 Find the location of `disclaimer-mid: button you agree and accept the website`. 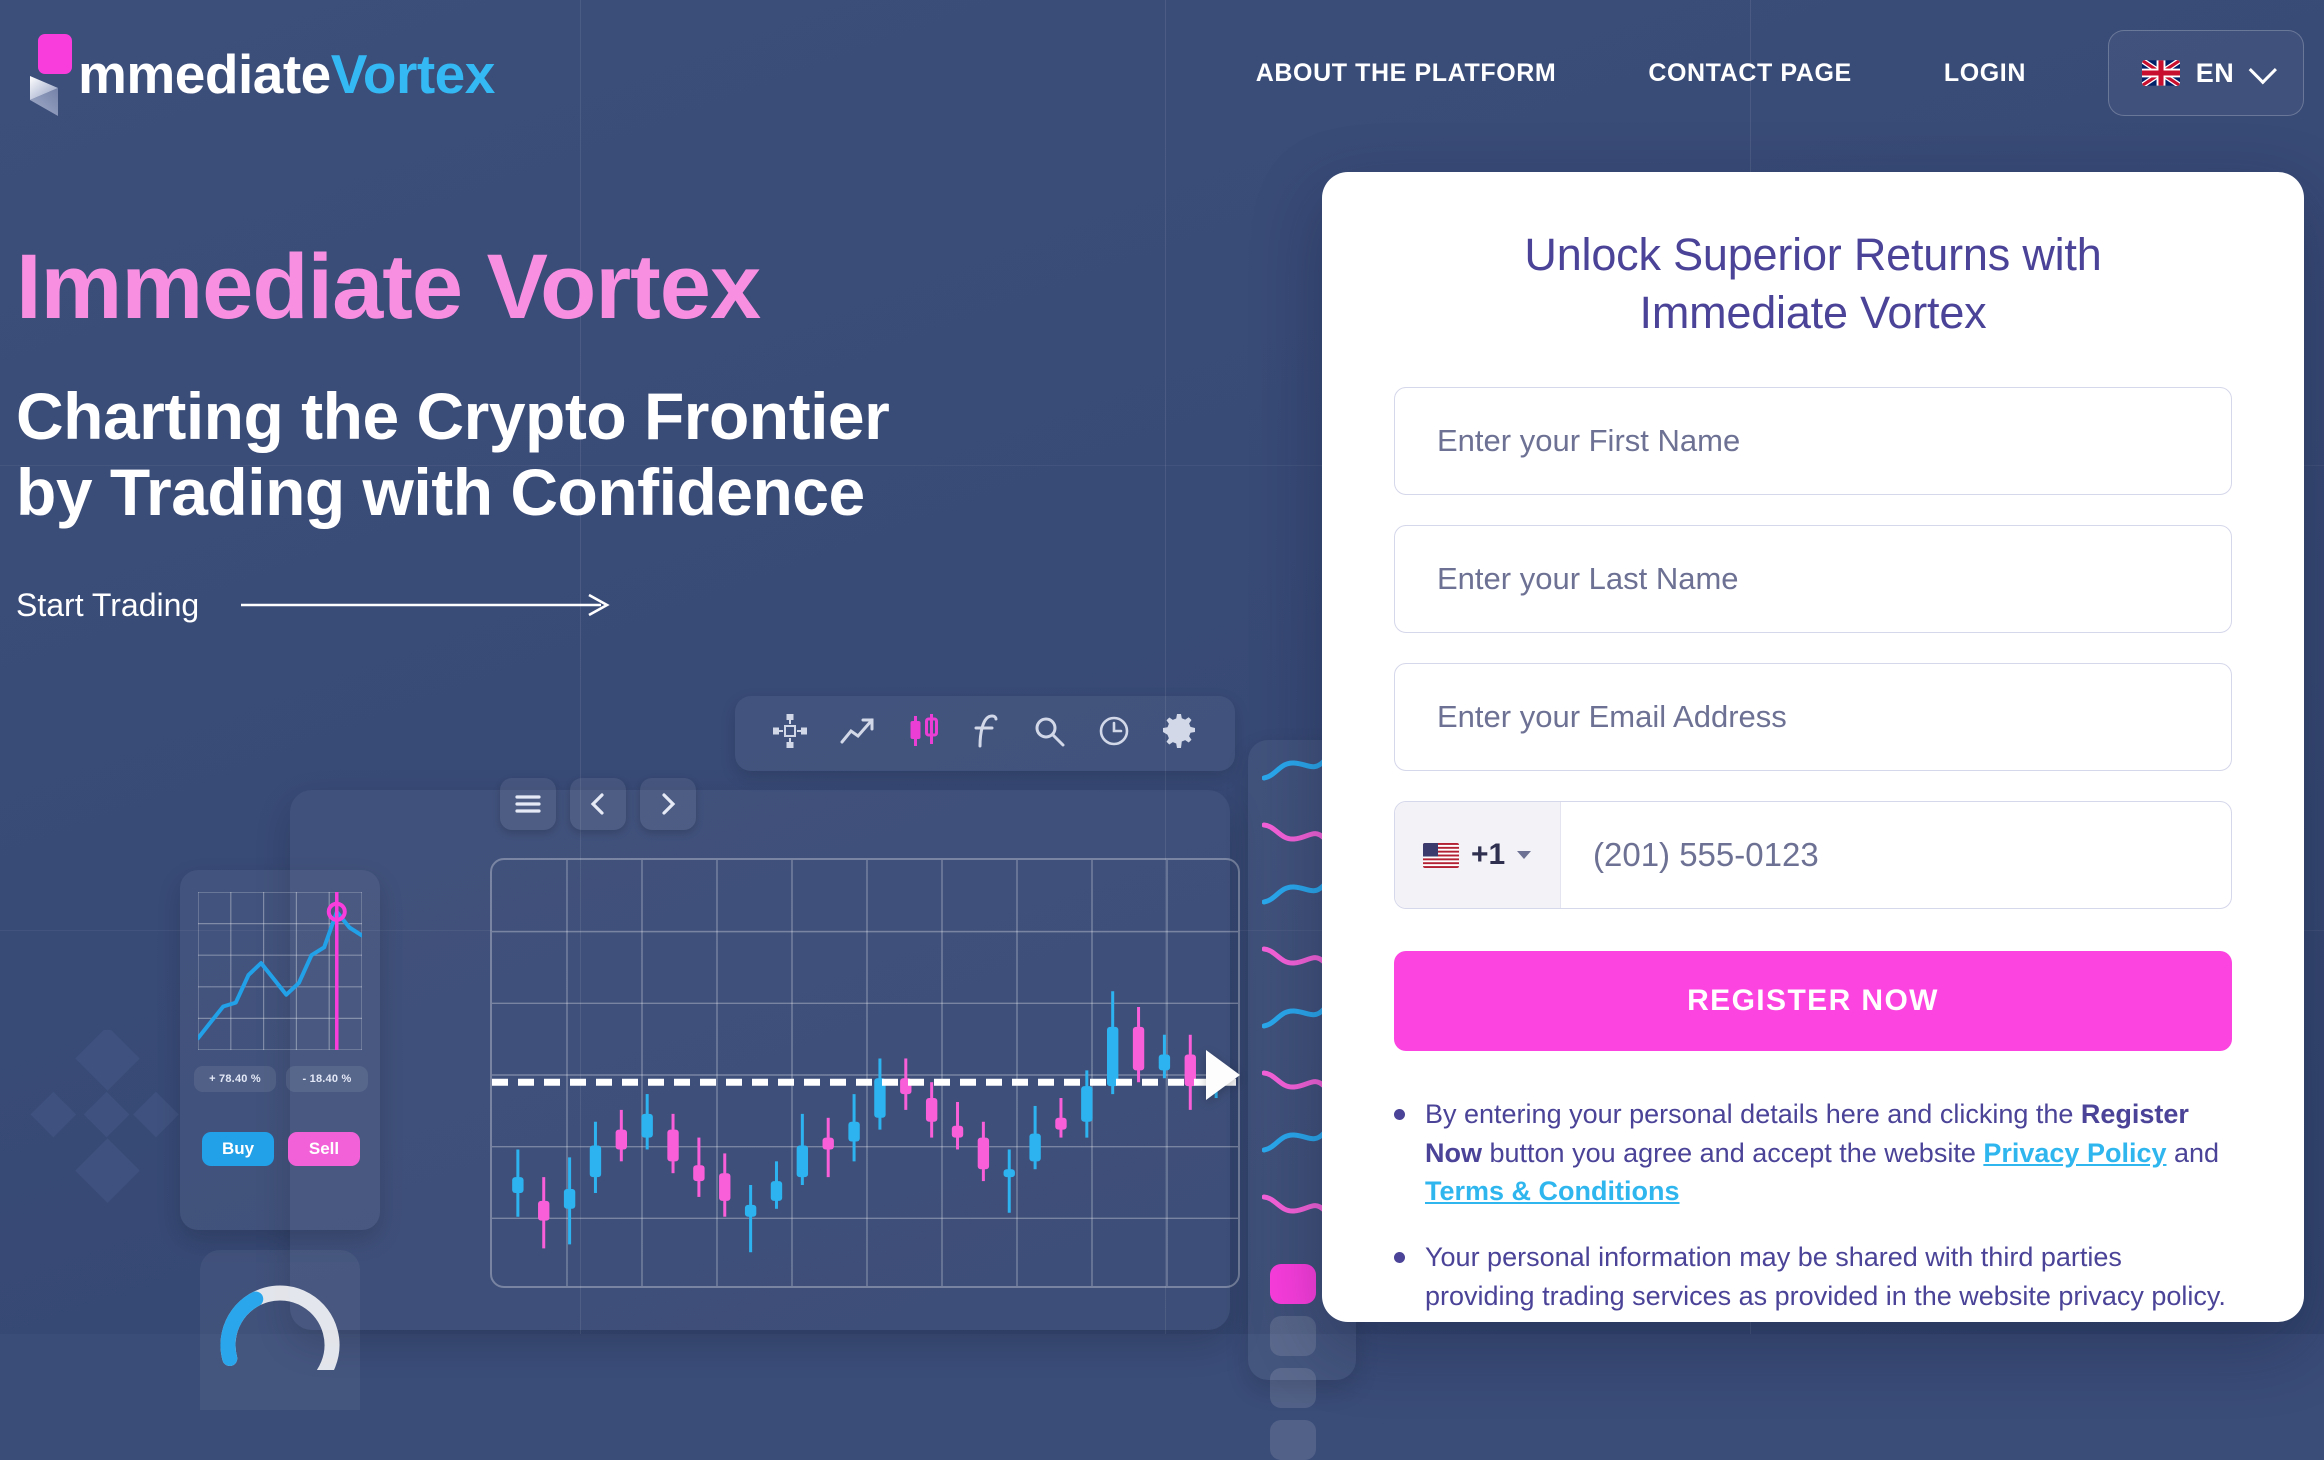

disclaimer-mid: button you agree and accept the website is located at coordinates (1733, 1152).